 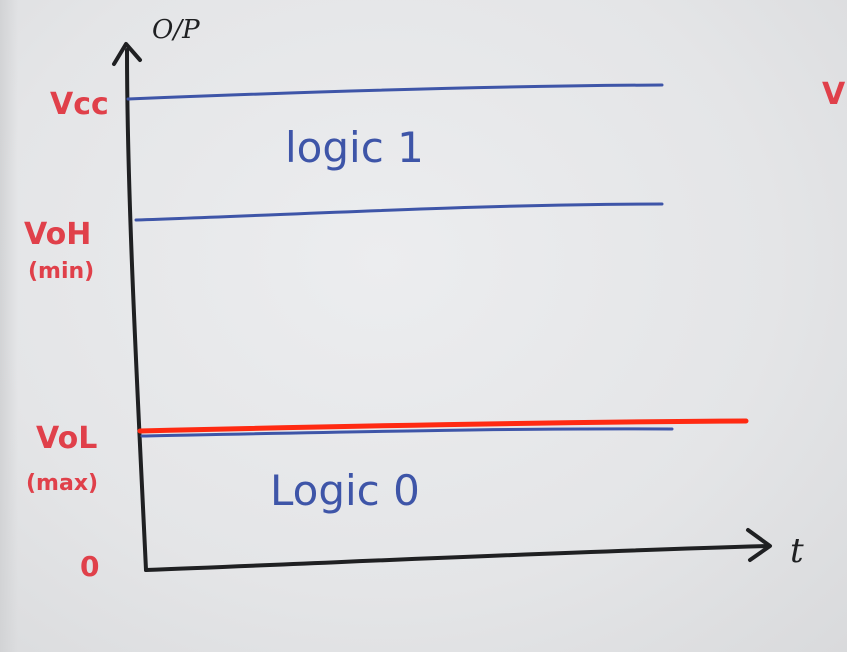 What do you see at coordinates (61, 271) in the screenshot?
I see `voh-qualifier-label: (min)` at bounding box center [61, 271].